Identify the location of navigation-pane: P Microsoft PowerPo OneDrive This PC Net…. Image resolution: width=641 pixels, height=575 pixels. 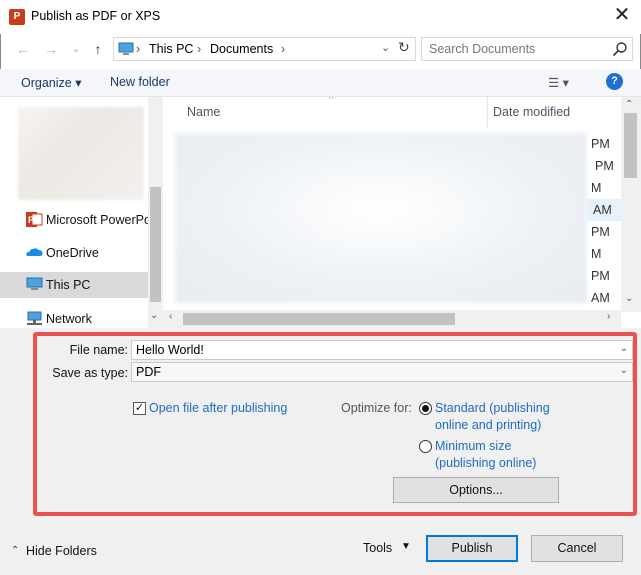
(81, 212).